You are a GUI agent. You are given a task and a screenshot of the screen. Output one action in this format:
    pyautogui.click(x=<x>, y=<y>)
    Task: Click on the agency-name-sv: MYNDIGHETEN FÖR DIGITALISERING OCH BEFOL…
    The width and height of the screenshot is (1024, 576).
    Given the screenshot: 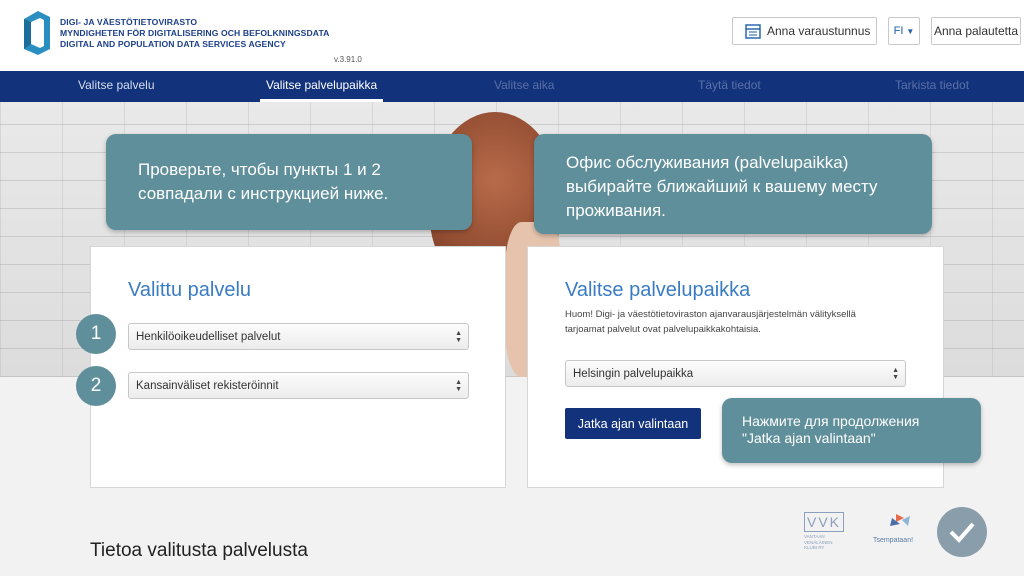 What is the action you would take?
    pyautogui.click(x=195, y=33)
    